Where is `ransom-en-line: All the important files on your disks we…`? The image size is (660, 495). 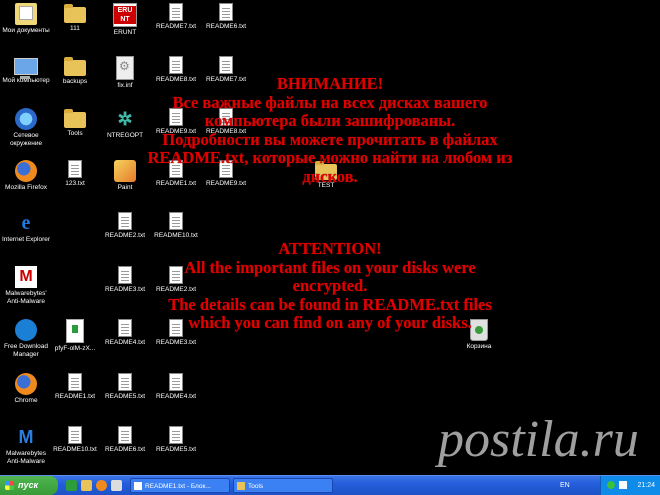
ransom-en-line: All the important files on your disks we… is located at coordinates (330, 267).